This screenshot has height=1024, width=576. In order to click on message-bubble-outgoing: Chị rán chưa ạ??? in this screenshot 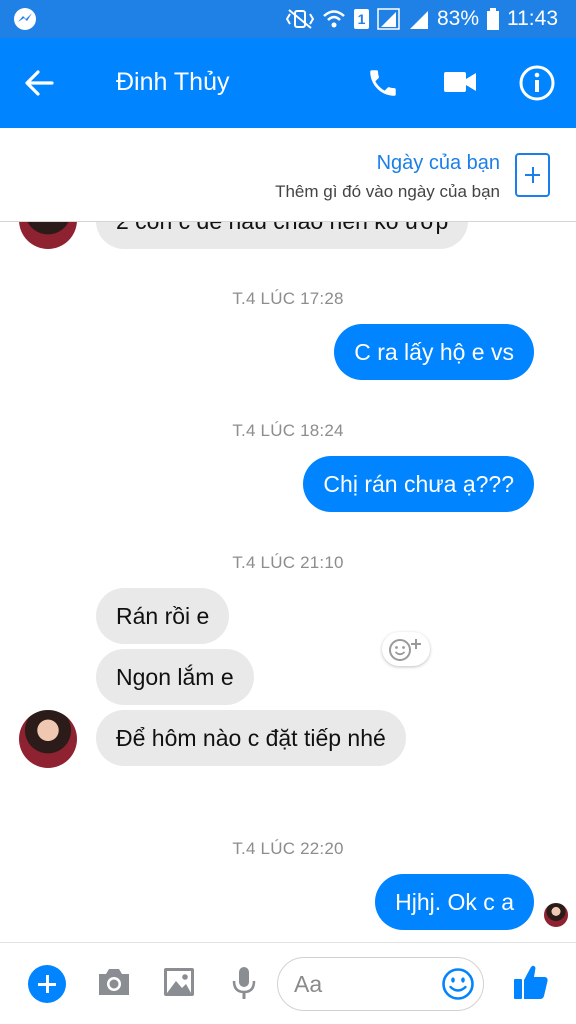, I will do `click(418, 484)`.